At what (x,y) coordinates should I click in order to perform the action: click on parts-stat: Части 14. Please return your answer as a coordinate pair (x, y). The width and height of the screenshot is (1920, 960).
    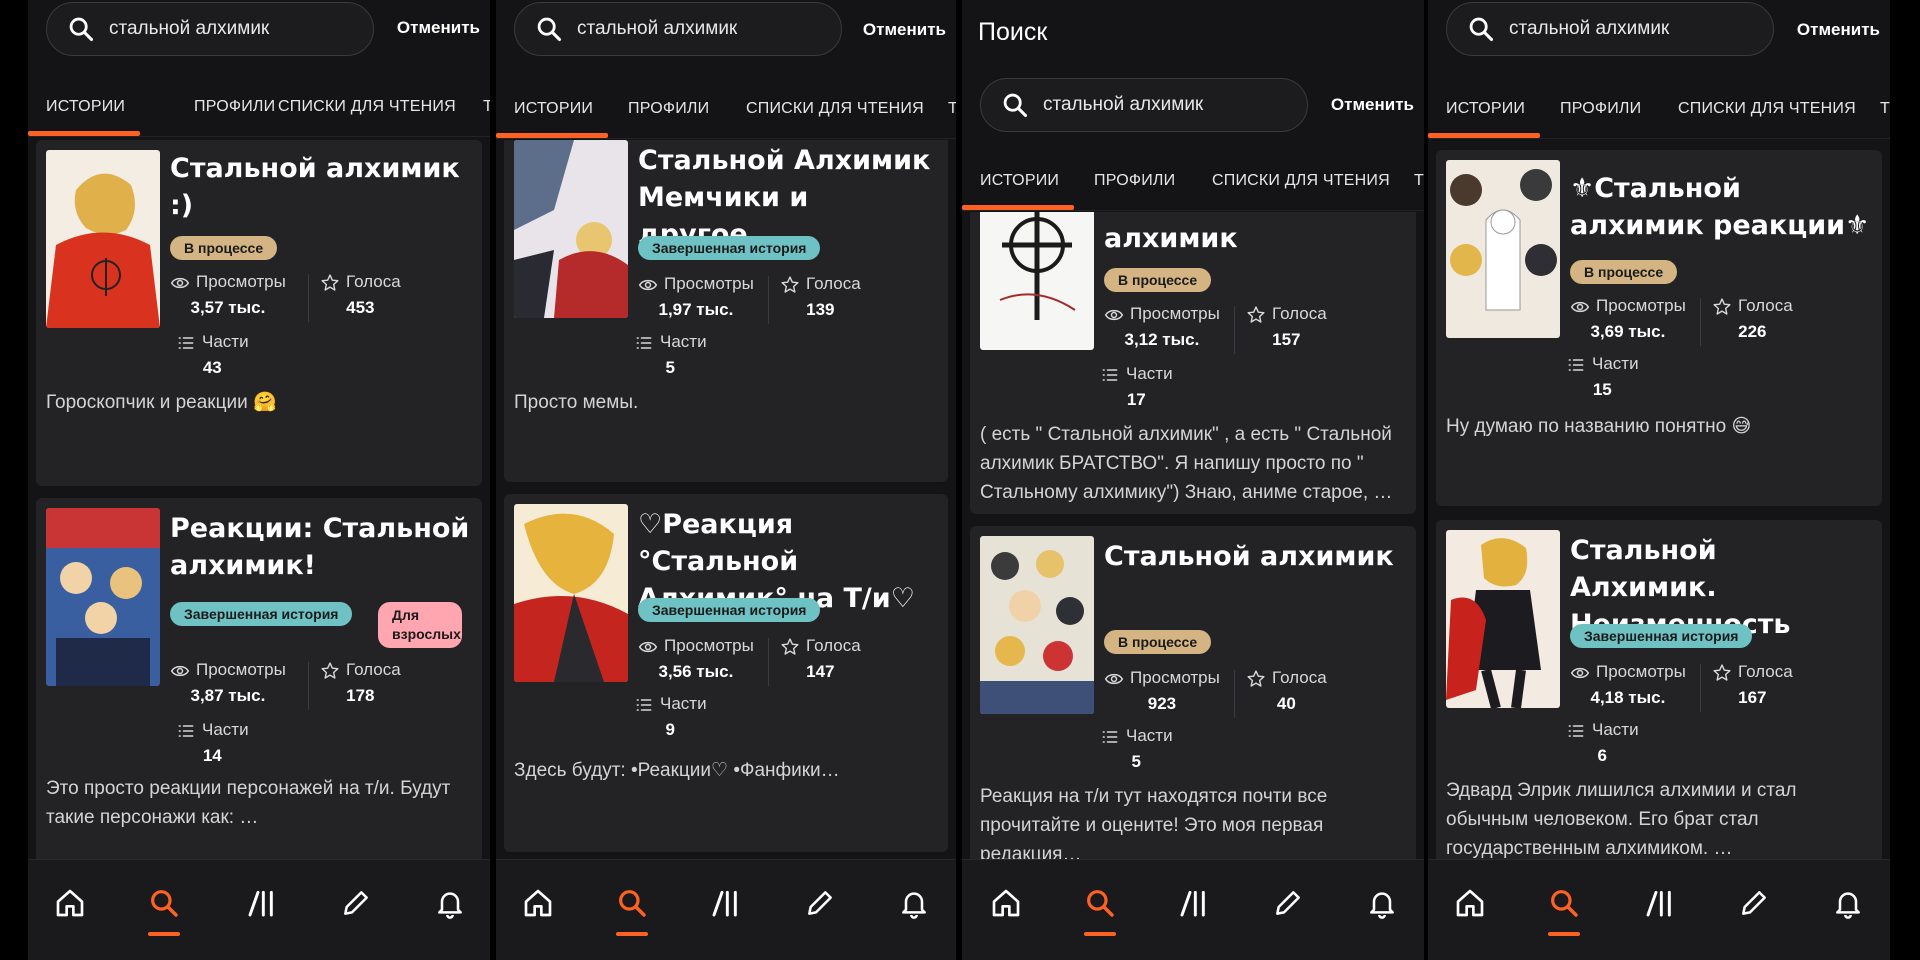
    Looking at the image, I should click on (212, 743).